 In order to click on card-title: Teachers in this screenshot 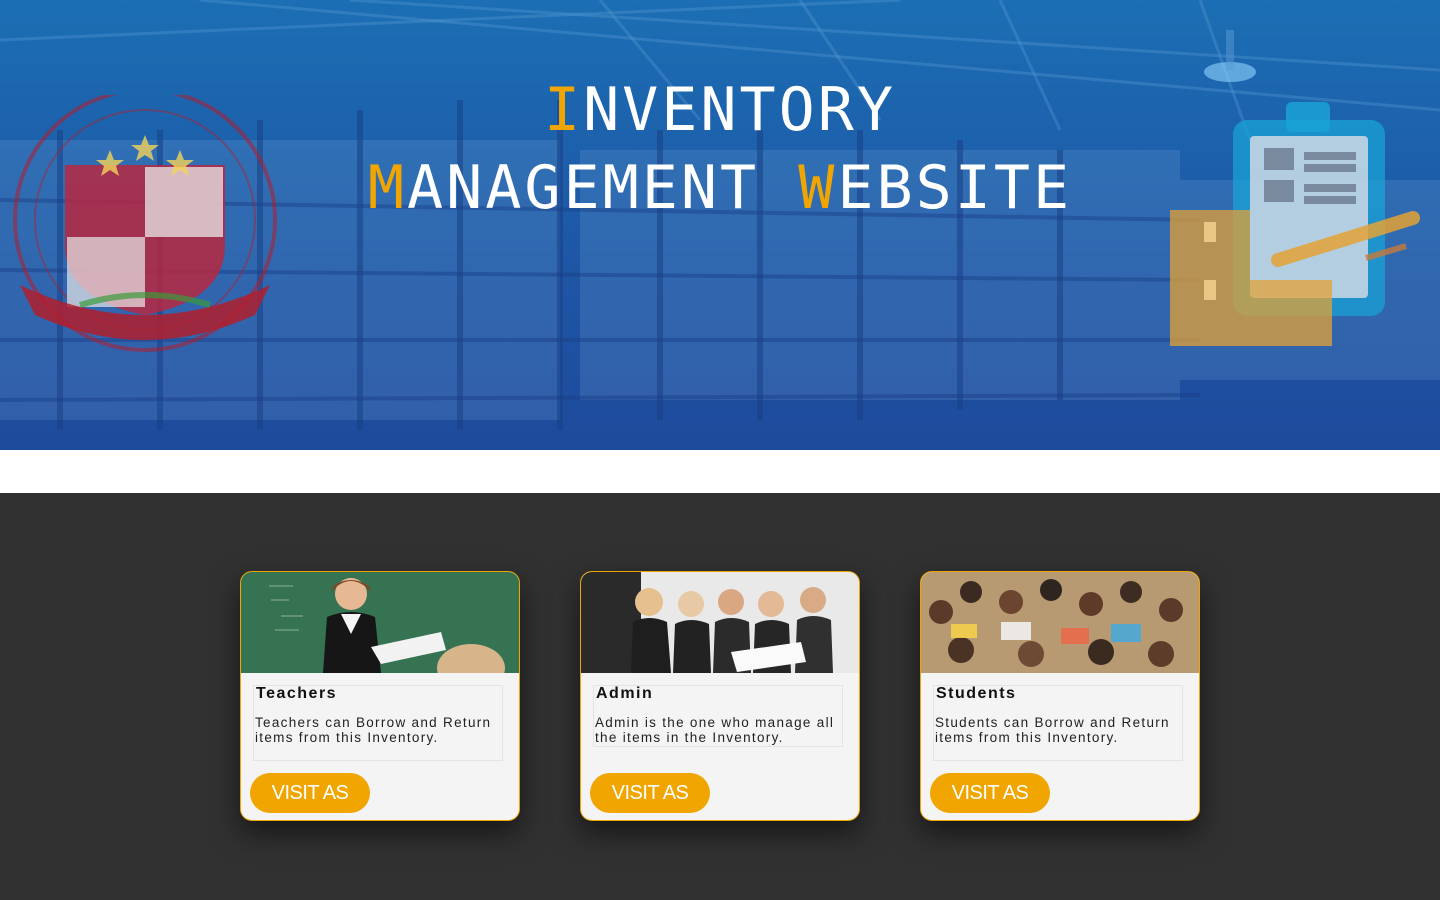, I will do `click(297, 693)`.